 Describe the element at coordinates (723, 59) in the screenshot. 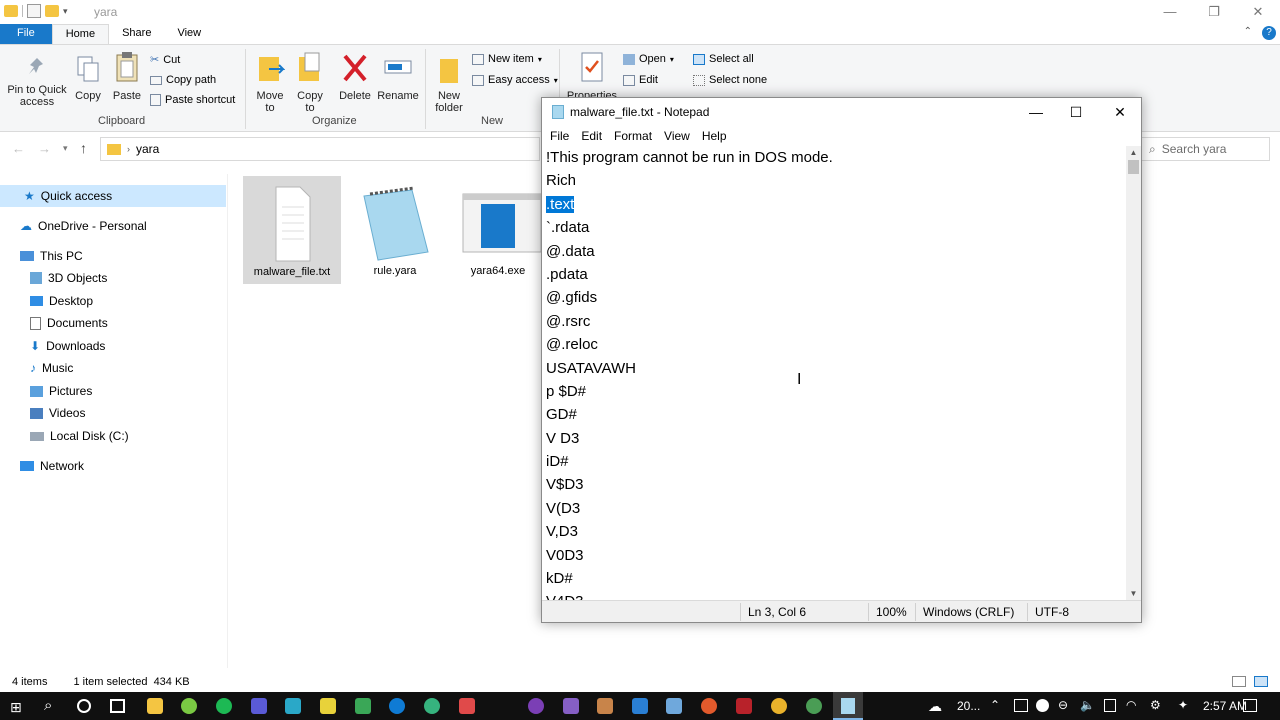

I see `select-all-button: Select all` at that location.